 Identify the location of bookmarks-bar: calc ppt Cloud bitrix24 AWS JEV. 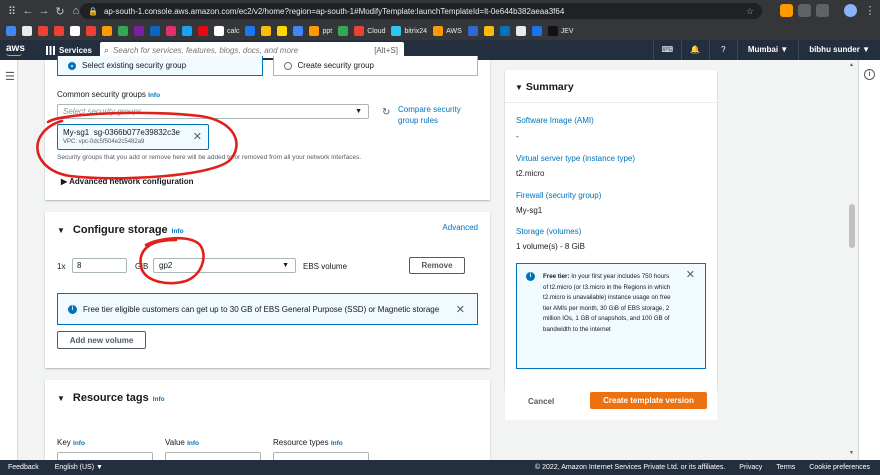
(440, 31).